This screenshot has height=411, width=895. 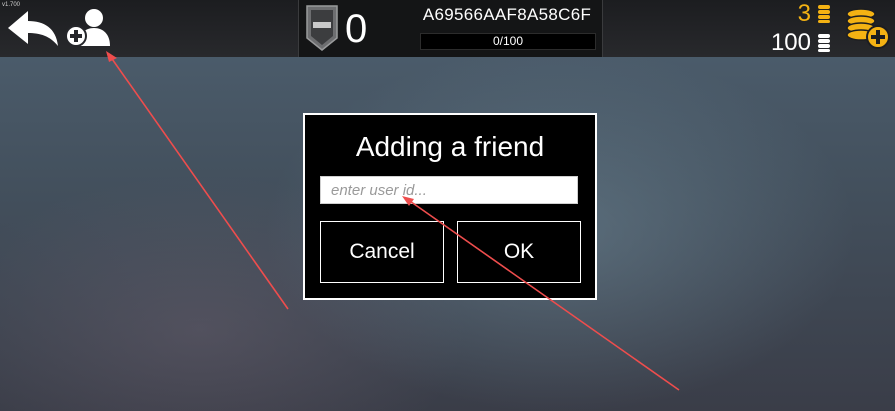 I want to click on rank-shield-icon, so click(x=322, y=28).